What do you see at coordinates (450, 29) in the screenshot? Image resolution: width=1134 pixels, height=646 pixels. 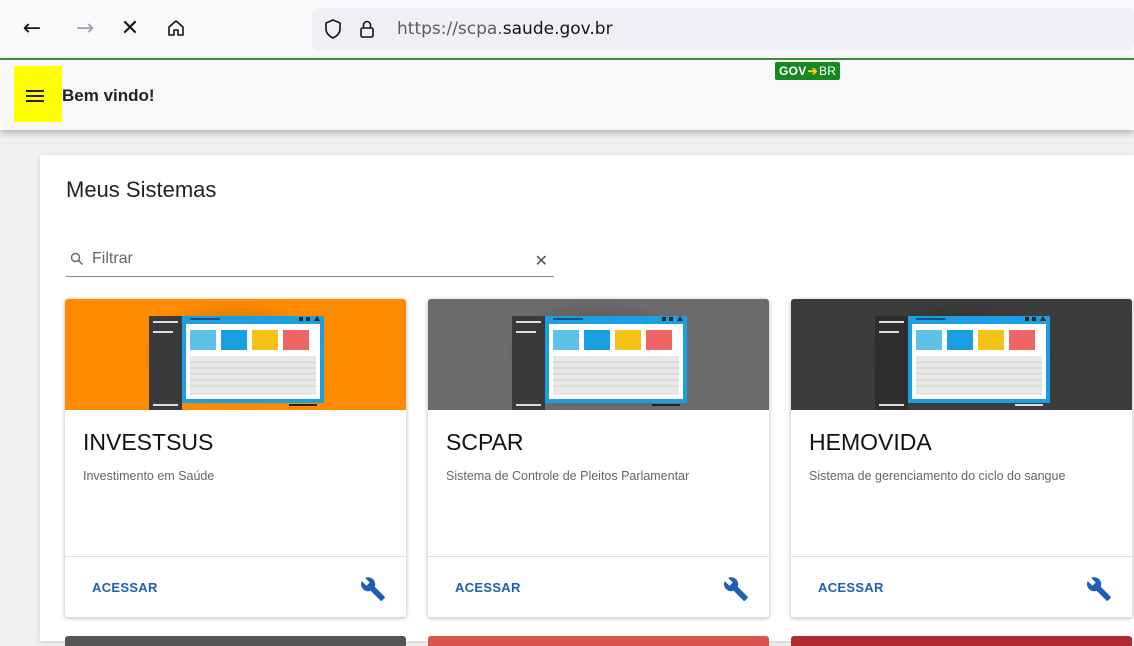 I see `url-prefix: https://scpa.` at bounding box center [450, 29].